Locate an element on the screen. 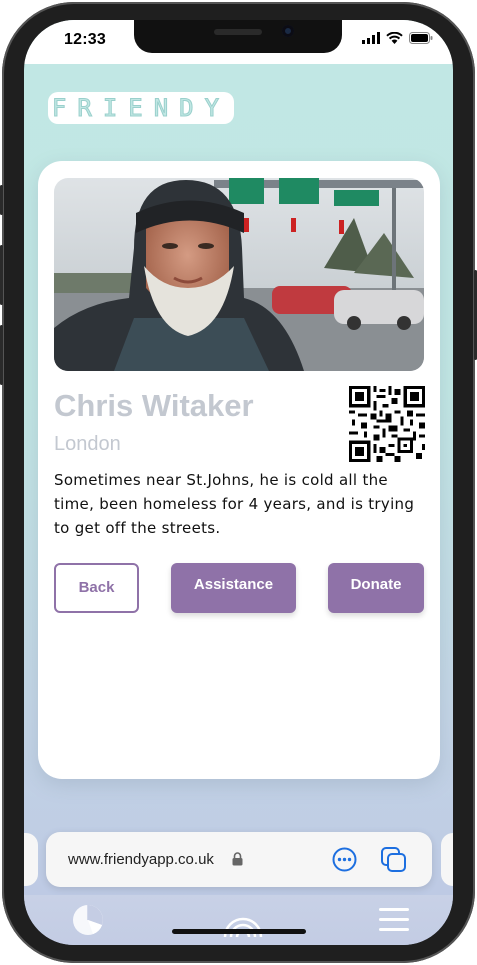 This screenshot has height=965, width=477. url-text: www.friendyapp.co.uk is located at coordinates (141, 859).